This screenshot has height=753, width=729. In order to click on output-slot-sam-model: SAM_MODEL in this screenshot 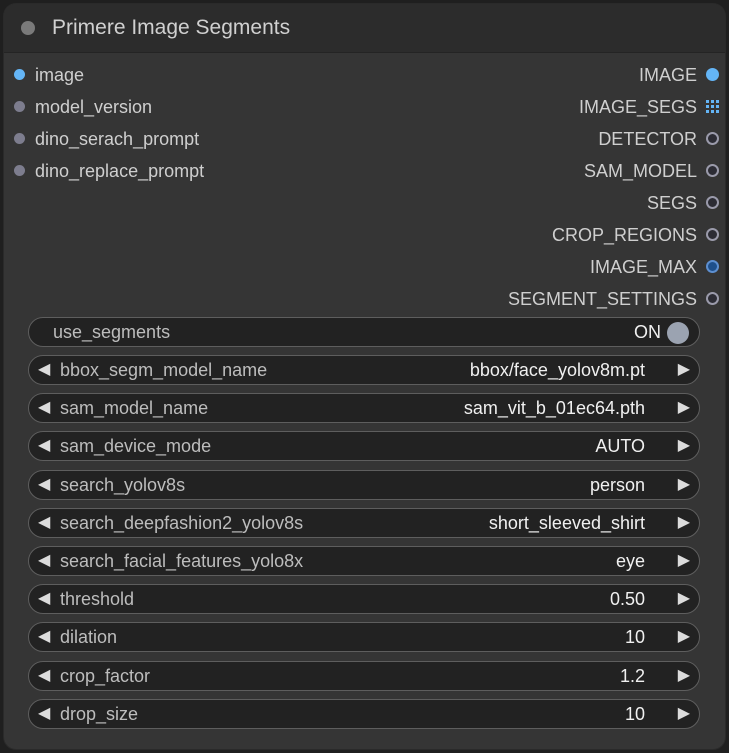, I will do `click(651, 171)`.